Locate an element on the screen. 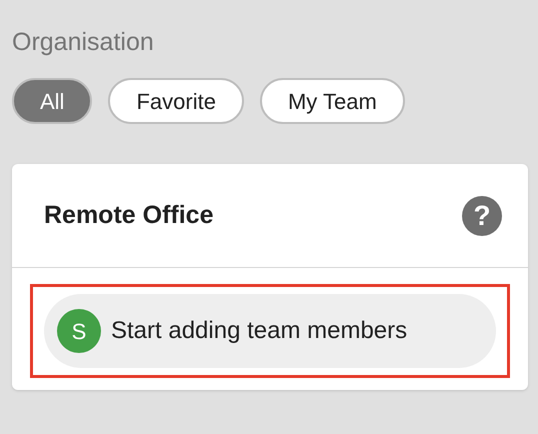 Image resolution: width=538 pixels, height=434 pixels. avatar: S is located at coordinates (79, 331).